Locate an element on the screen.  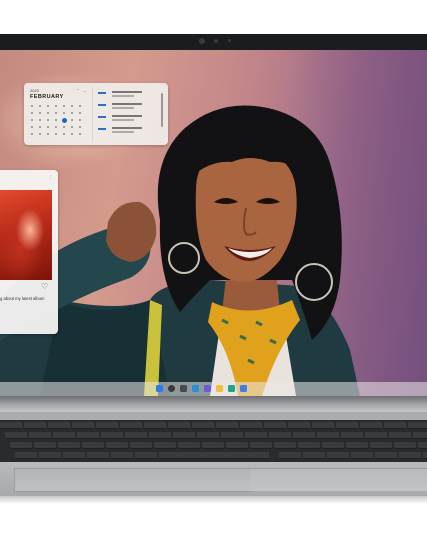
calendar-next-icon: ⌄ is located at coordinates (84, 90).